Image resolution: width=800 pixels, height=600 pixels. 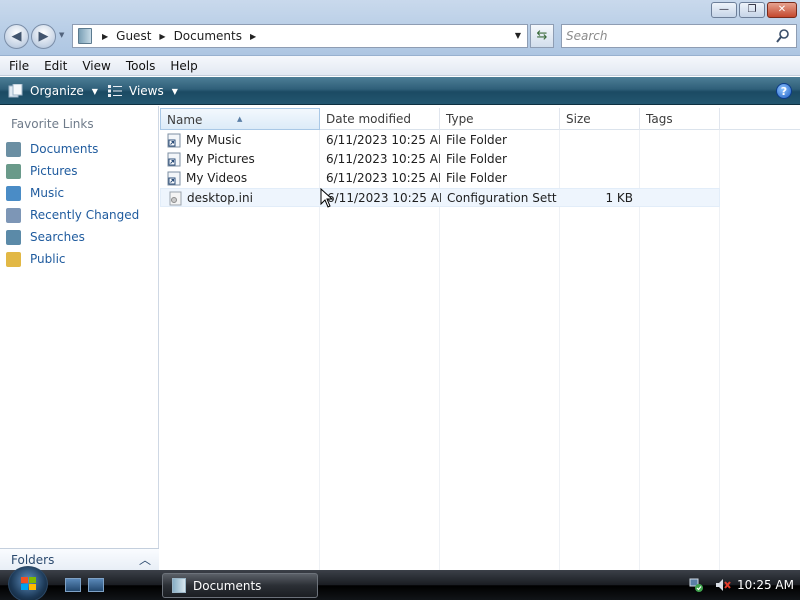 I want to click on search-icon, so click(x=783, y=36).